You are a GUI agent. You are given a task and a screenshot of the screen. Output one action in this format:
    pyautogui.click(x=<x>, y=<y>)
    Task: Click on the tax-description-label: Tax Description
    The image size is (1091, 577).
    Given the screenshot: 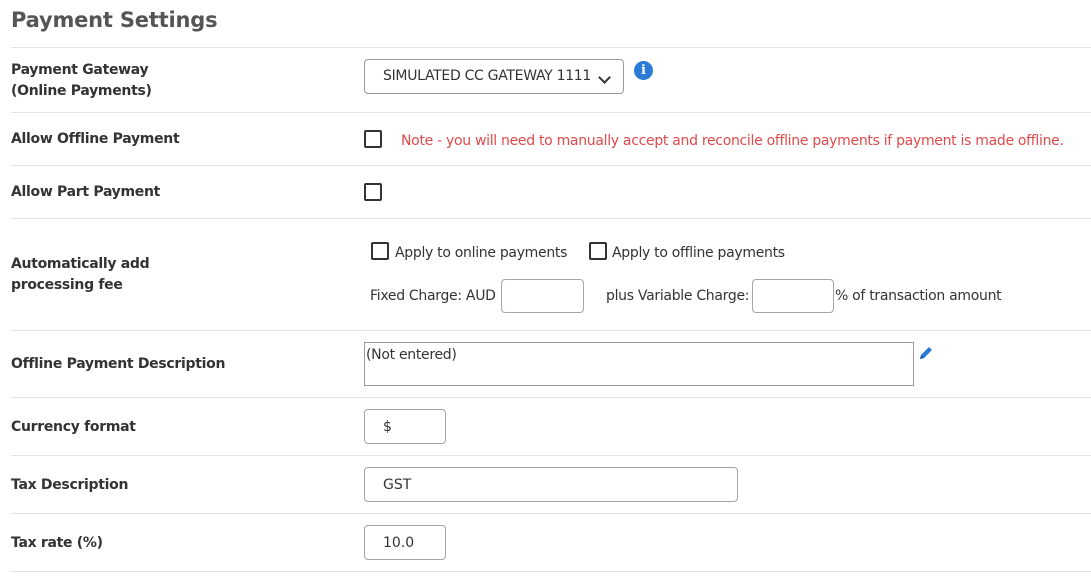 What is the action you would take?
    pyautogui.click(x=70, y=485)
    